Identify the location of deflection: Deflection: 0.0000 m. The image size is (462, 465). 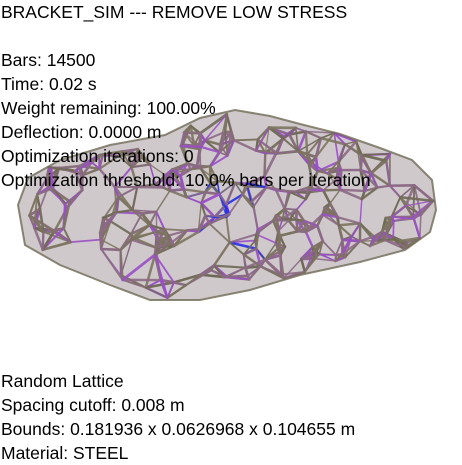
(81, 132).